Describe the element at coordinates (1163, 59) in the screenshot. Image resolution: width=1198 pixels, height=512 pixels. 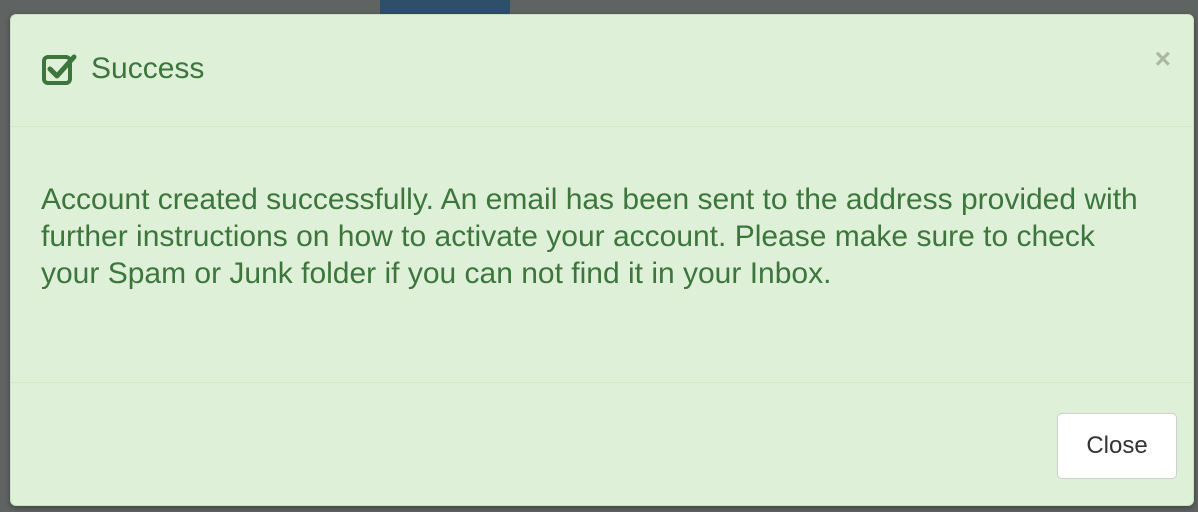
I see `close-icon: ×` at that location.